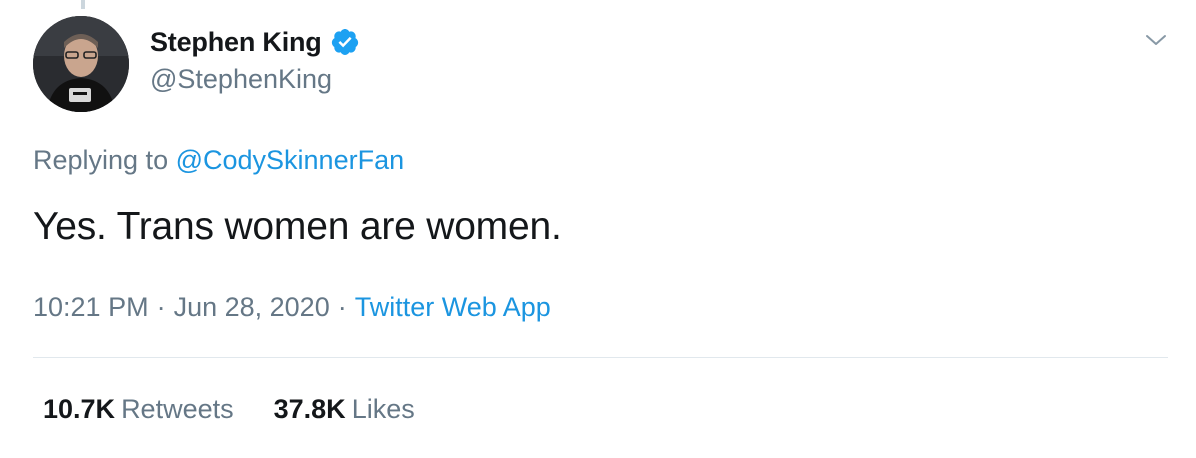 The width and height of the screenshot is (1196, 458). What do you see at coordinates (249, 409) in the screenshot?
I see `tweet-stats: 10.7K Retweets 37.8K Likes` at bounding box center [249, 409].